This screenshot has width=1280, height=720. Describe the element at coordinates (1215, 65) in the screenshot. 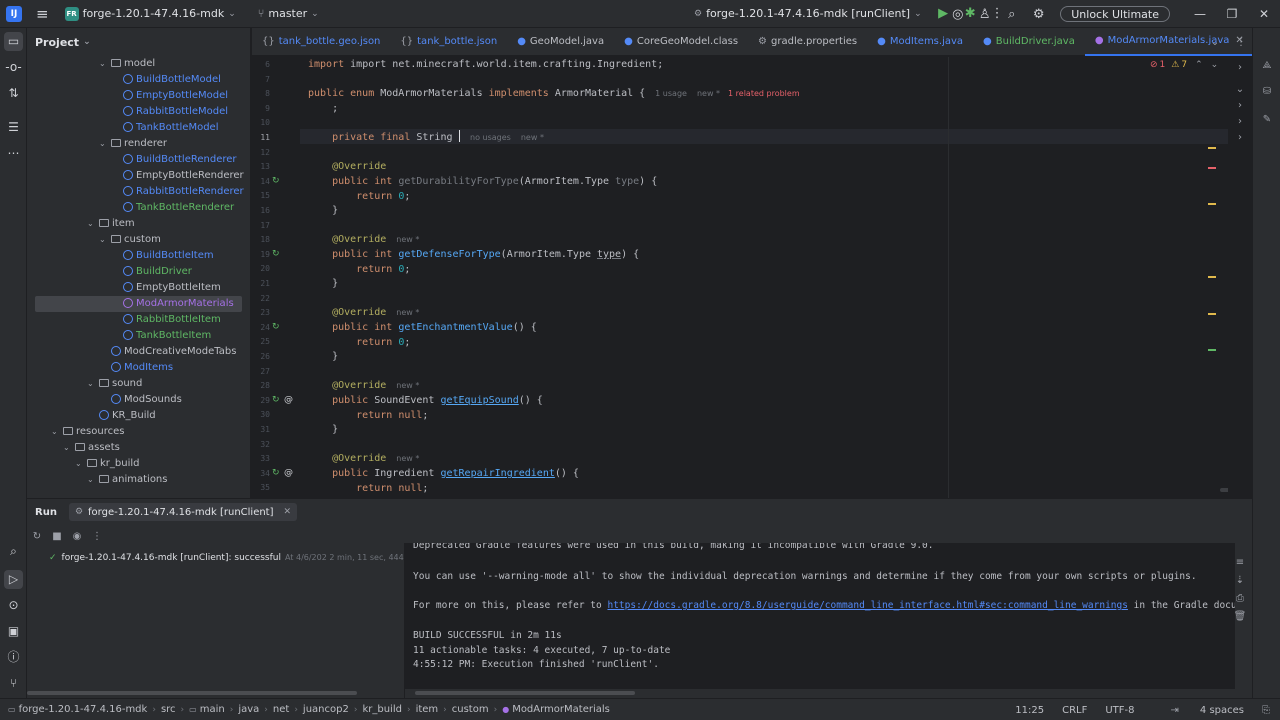

I see `next-problem-icon: ⌄` at that location.